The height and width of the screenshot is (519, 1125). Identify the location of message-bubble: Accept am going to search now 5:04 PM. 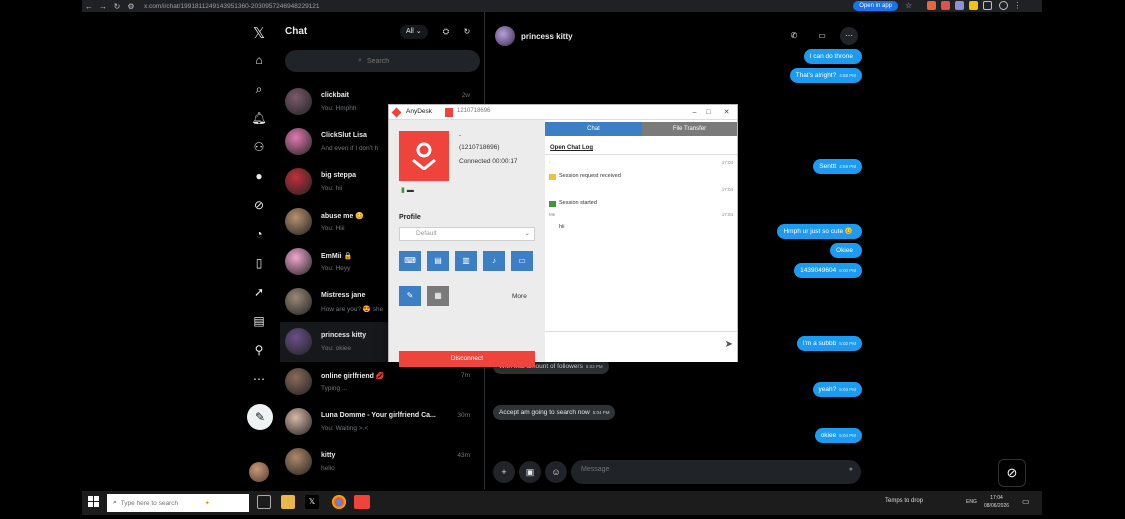
(554, 412).